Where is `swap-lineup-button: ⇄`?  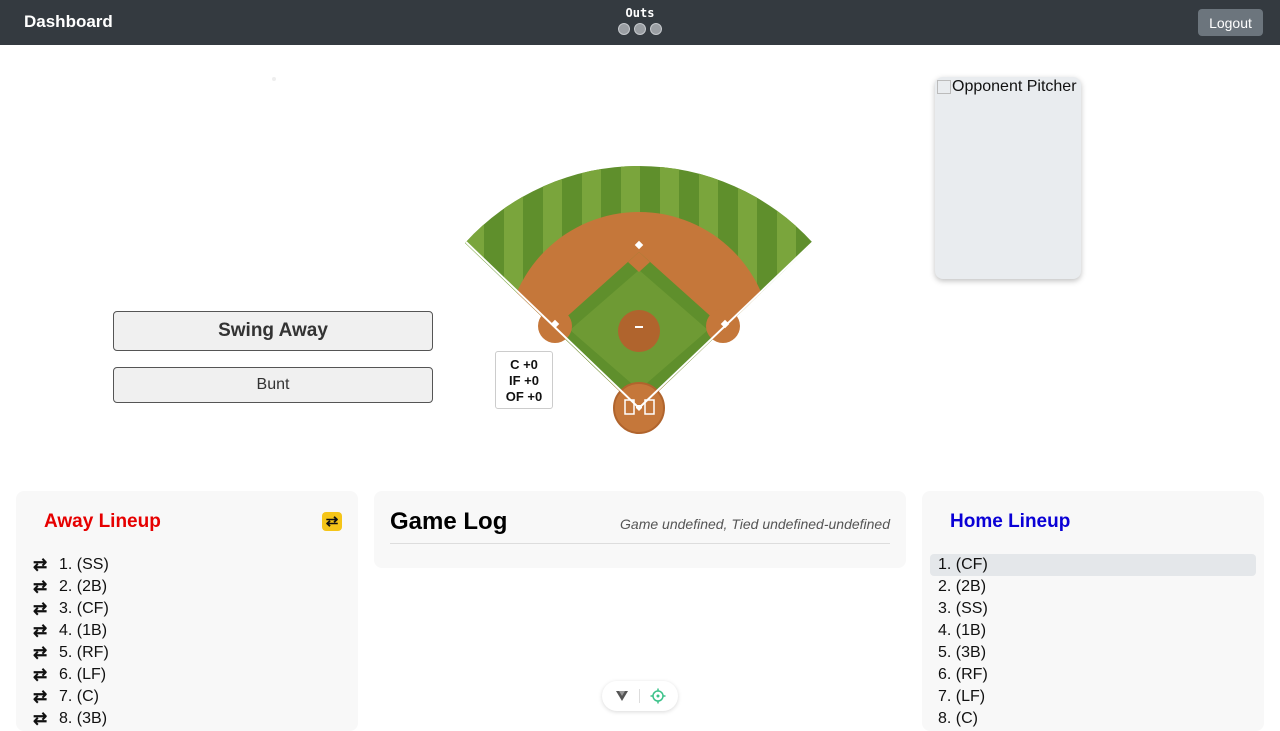
swap-lineup-button: ⇄ is located at coordinates (332, 521).